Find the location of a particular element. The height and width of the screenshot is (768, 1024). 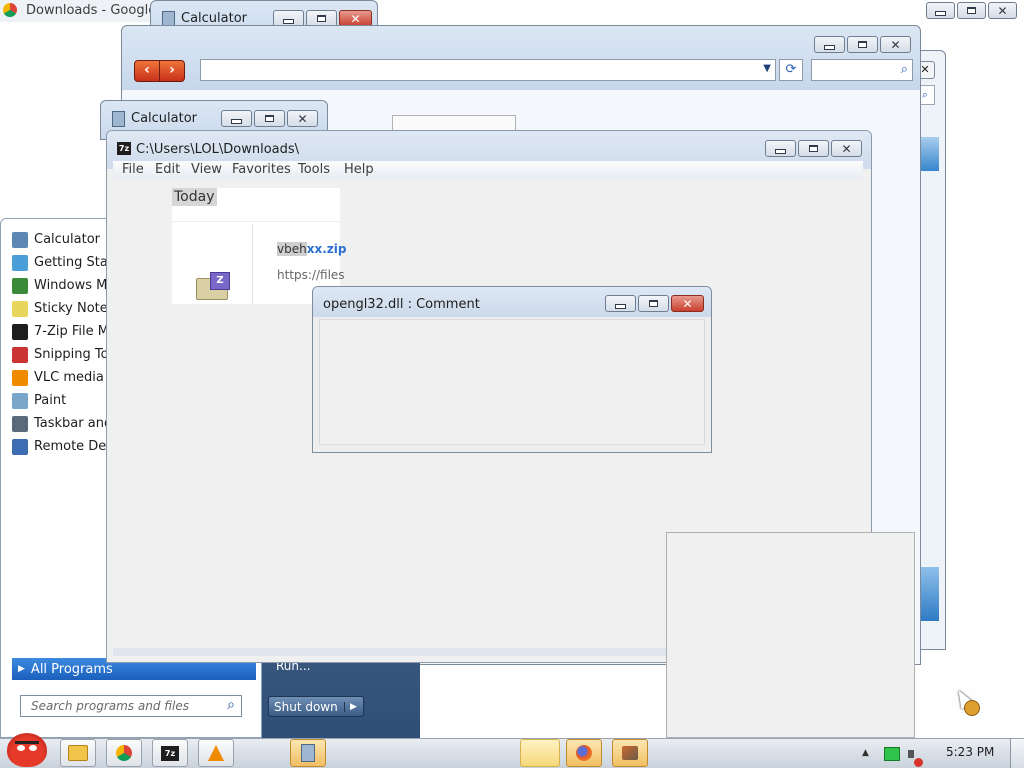

shutdown-button: Shut down ▶ is located at coordinates (316, 706).